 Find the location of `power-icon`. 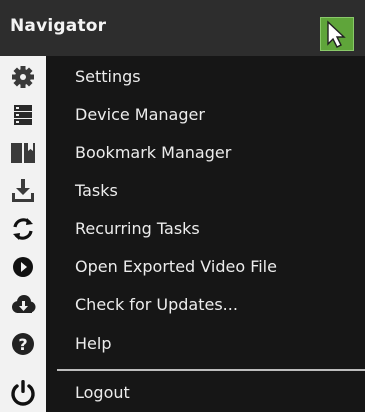

power-icon is located at coordinates (23, 393).